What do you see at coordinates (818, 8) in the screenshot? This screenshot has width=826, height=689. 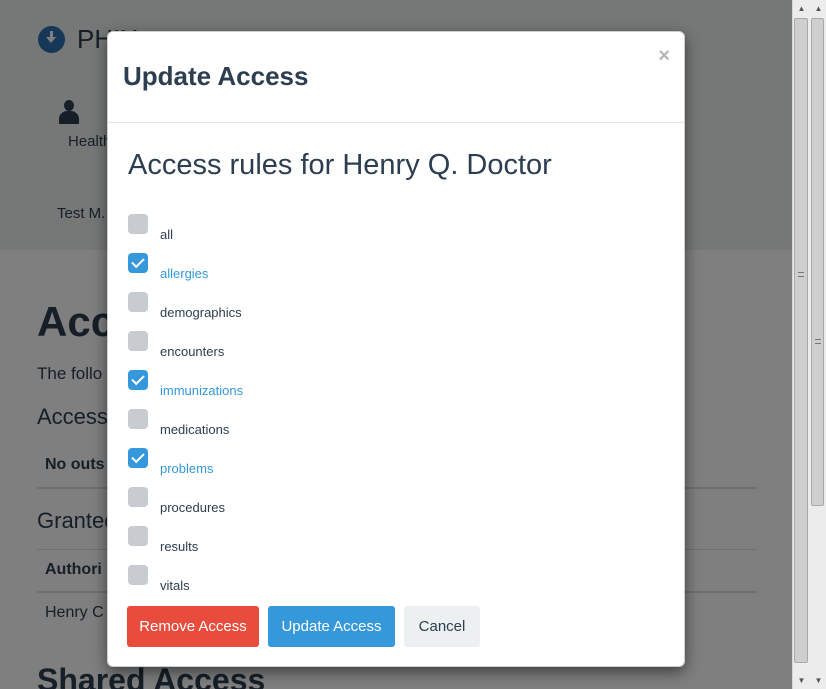 I see `scroll-up-arrow-icon-inner: ▲` at bounding box center [818, 8].